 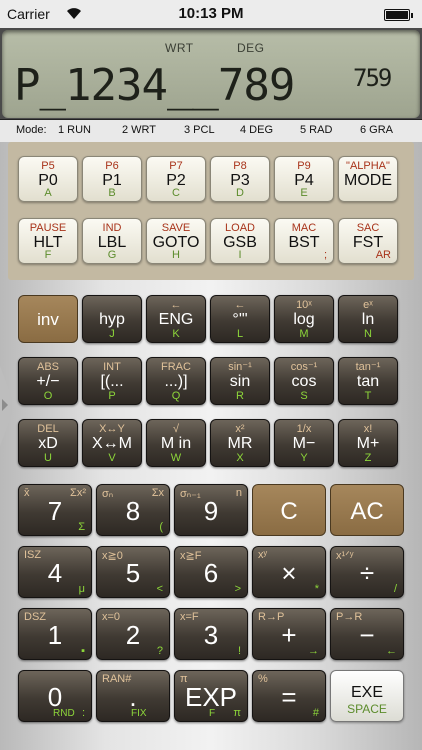 What do you see at coordinates (48, 319) in the screenshot?
I see `key-inv: inv` at bounding box center [48, 319].